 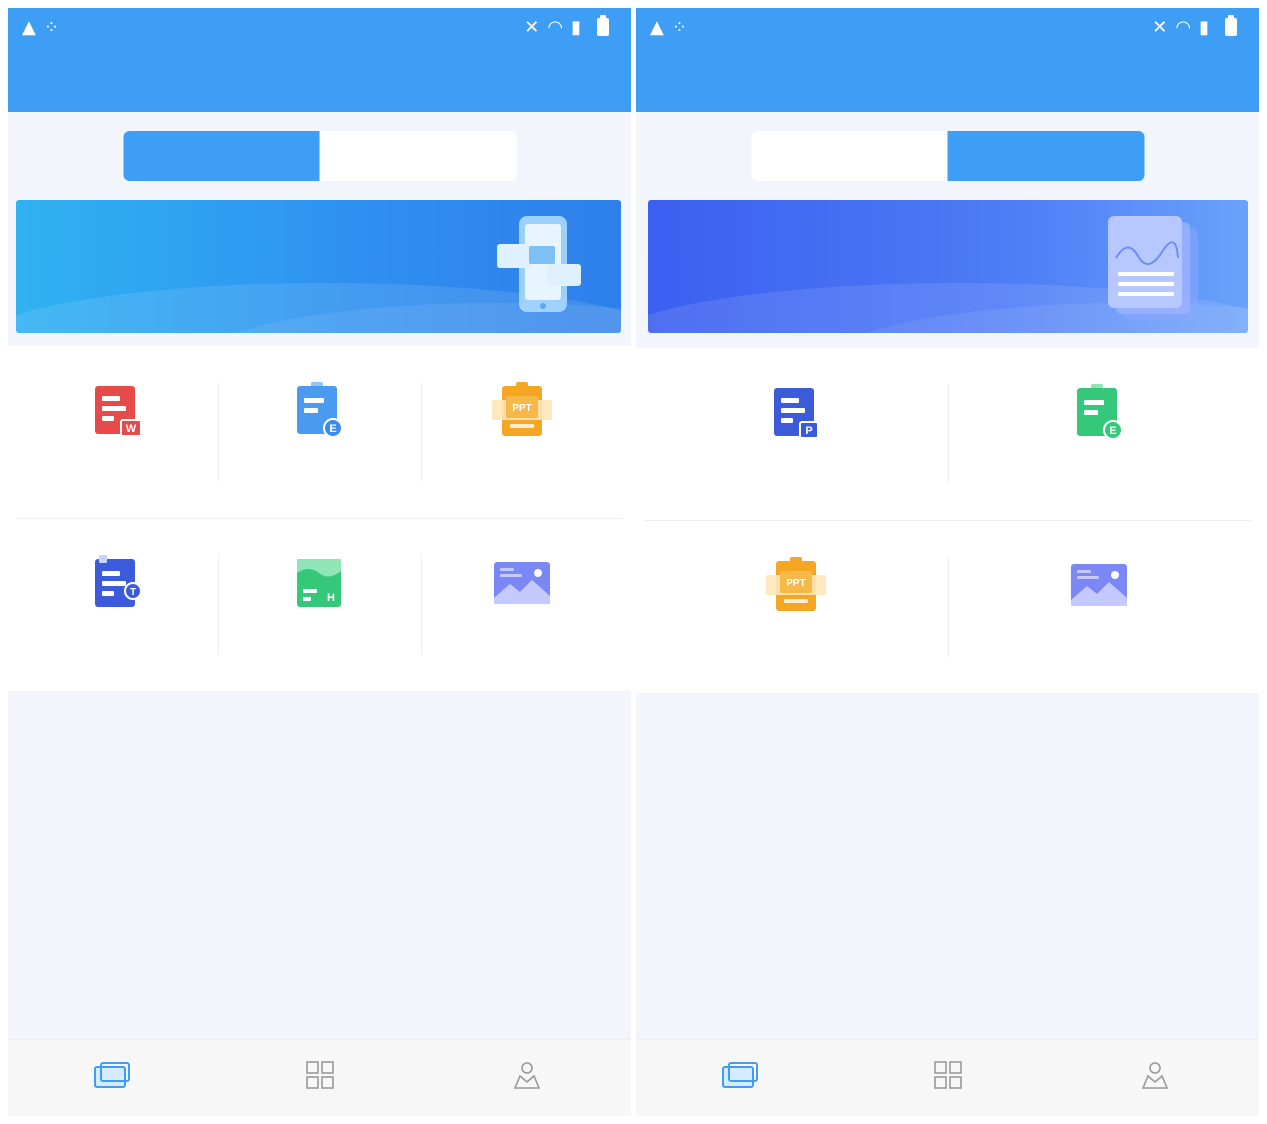 I want to click on tool-pdf-to-word: W, so click(x=117, y=432).